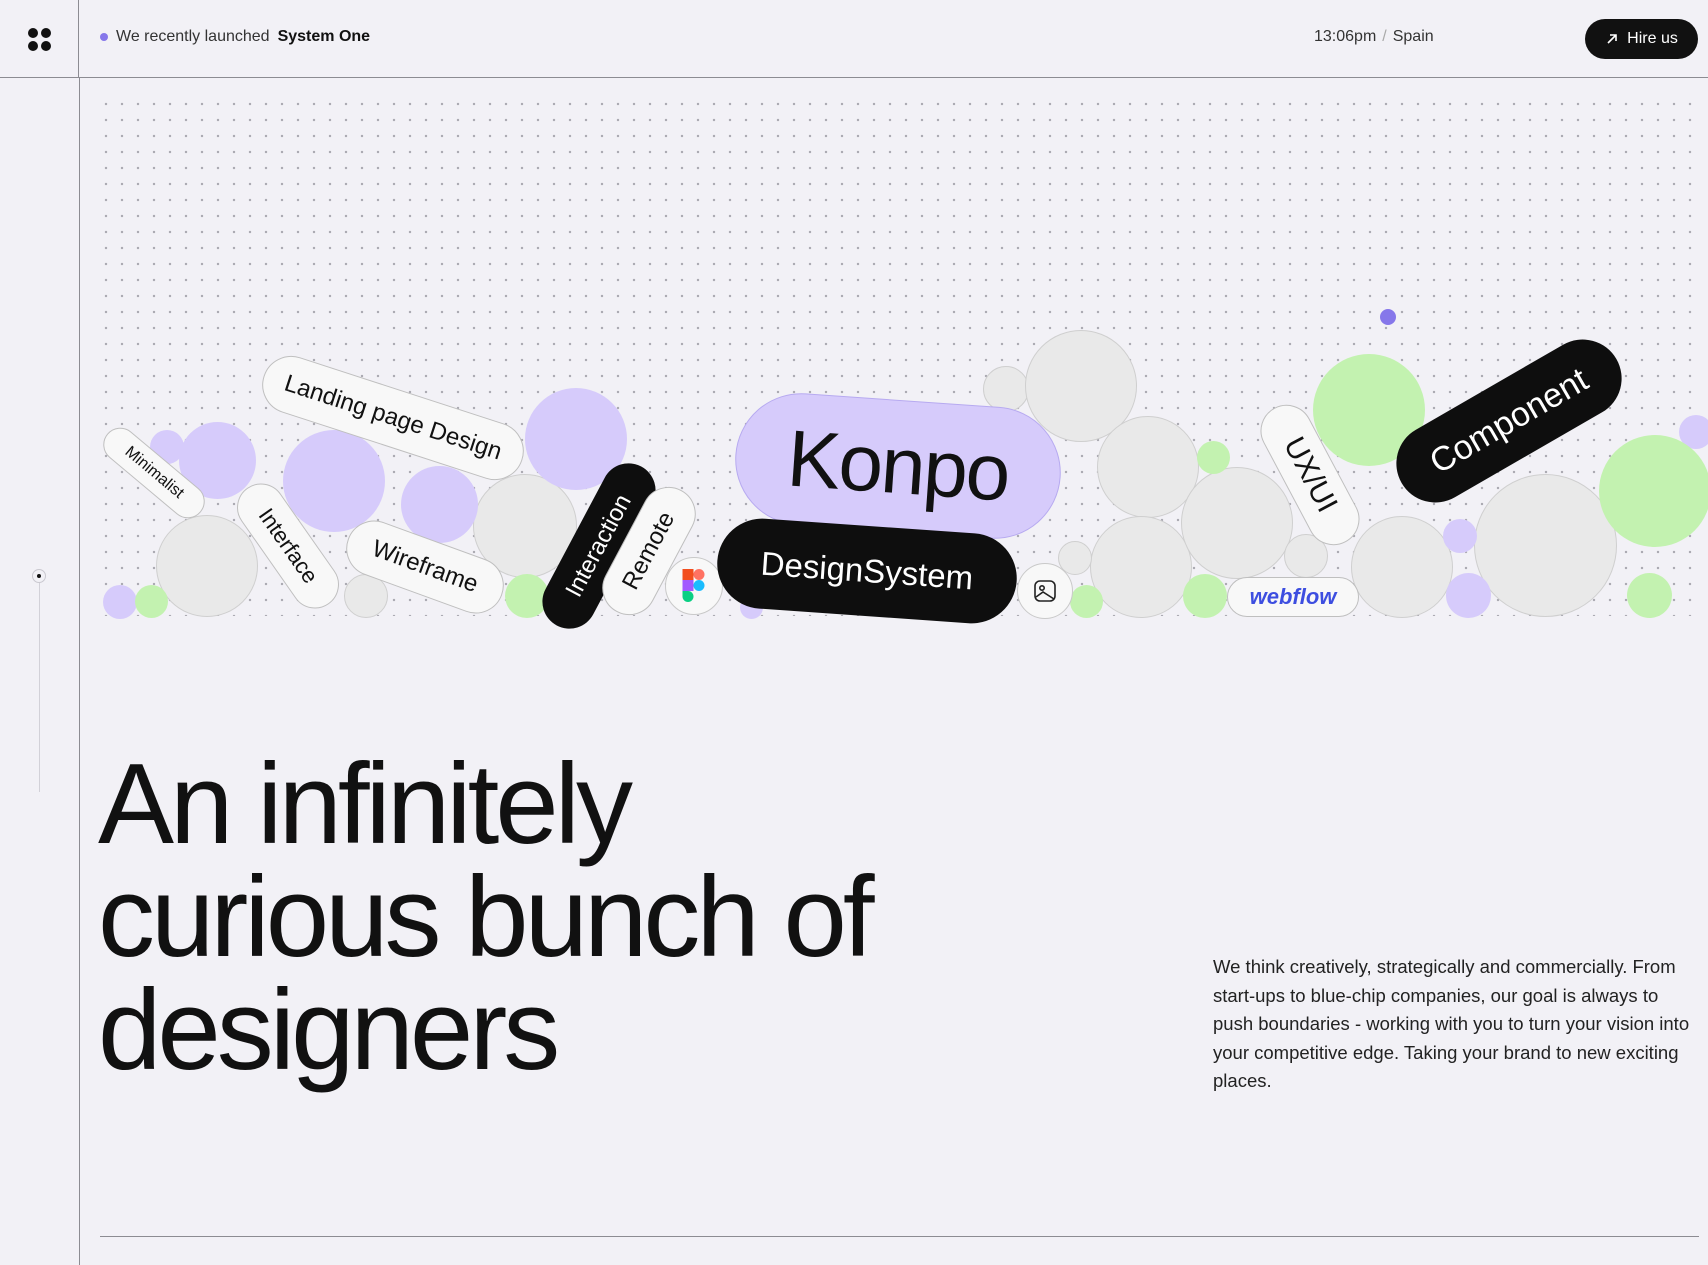  What do you see at coordinates (1413, 36) in the screenshot?
I see `location-value: Spain` at bounding box center [1413, 36].